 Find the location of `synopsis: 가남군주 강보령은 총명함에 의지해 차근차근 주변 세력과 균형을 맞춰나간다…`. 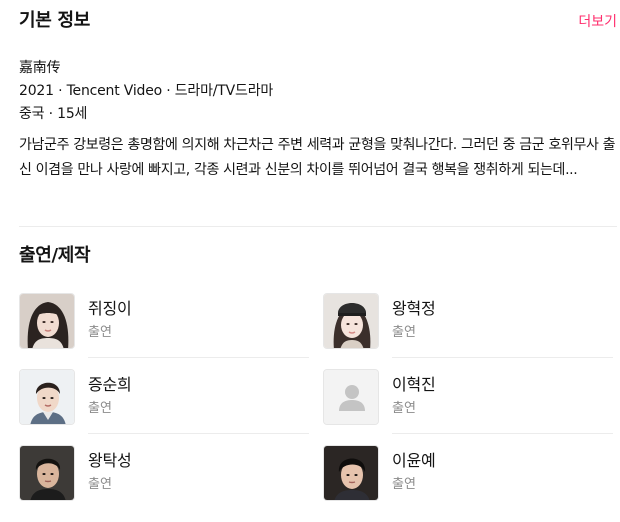

synopsis: 가남군주 강보령은 총명함에 의지해 차근차근 주변 세력과 균형을 맞춰나간다… is located at coordinates (317, 157).